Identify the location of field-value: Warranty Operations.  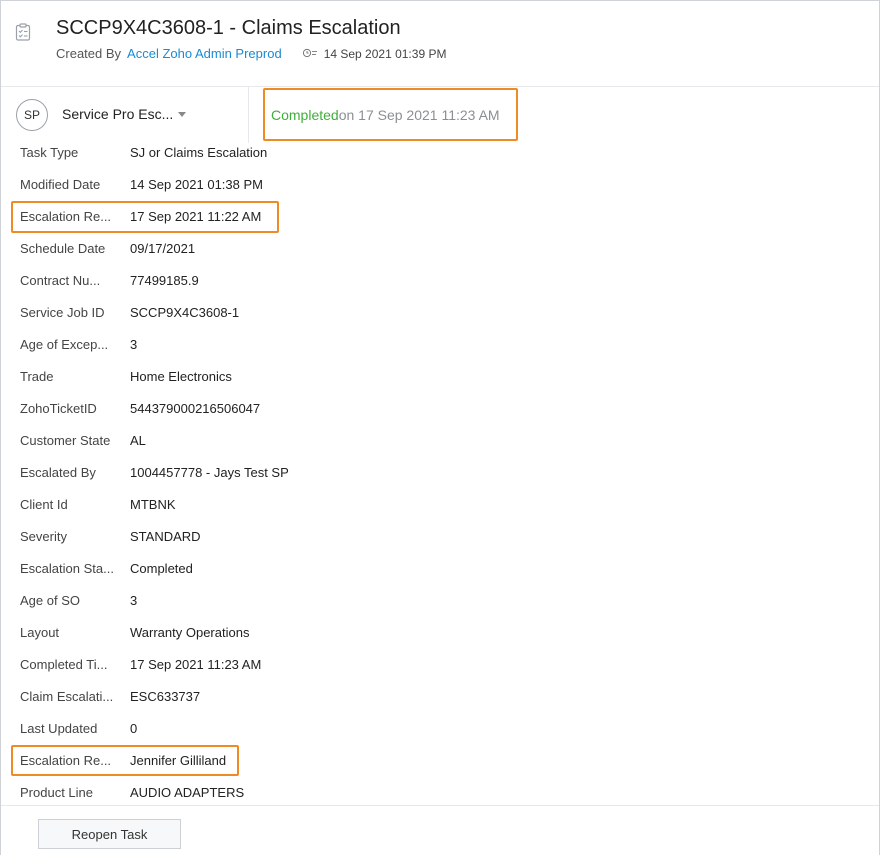
(190, 632).